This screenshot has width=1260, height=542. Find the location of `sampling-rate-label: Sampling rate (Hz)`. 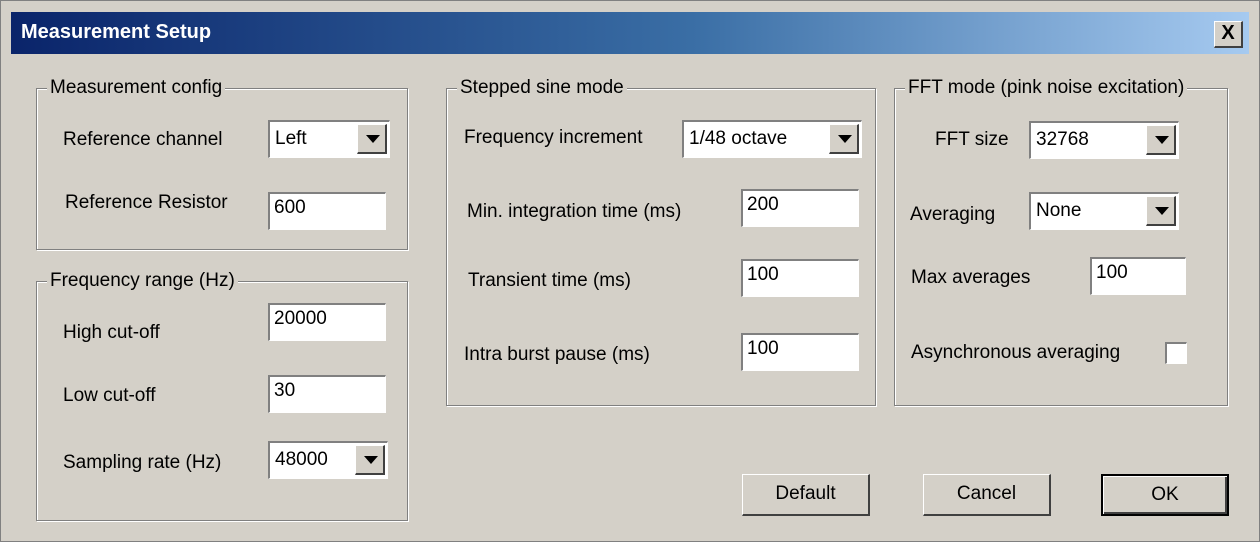

sampling-rate-label: Sampling rate (Hz) is located at coordinates (142, 462).